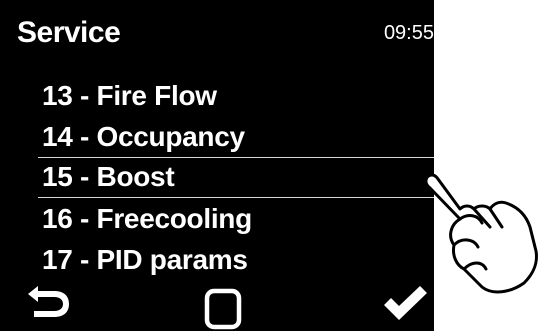 The width and height of the screenshot is (538, 331). I want to click on menu-item-pid-params: 17 - PID params, so click(217, 259).